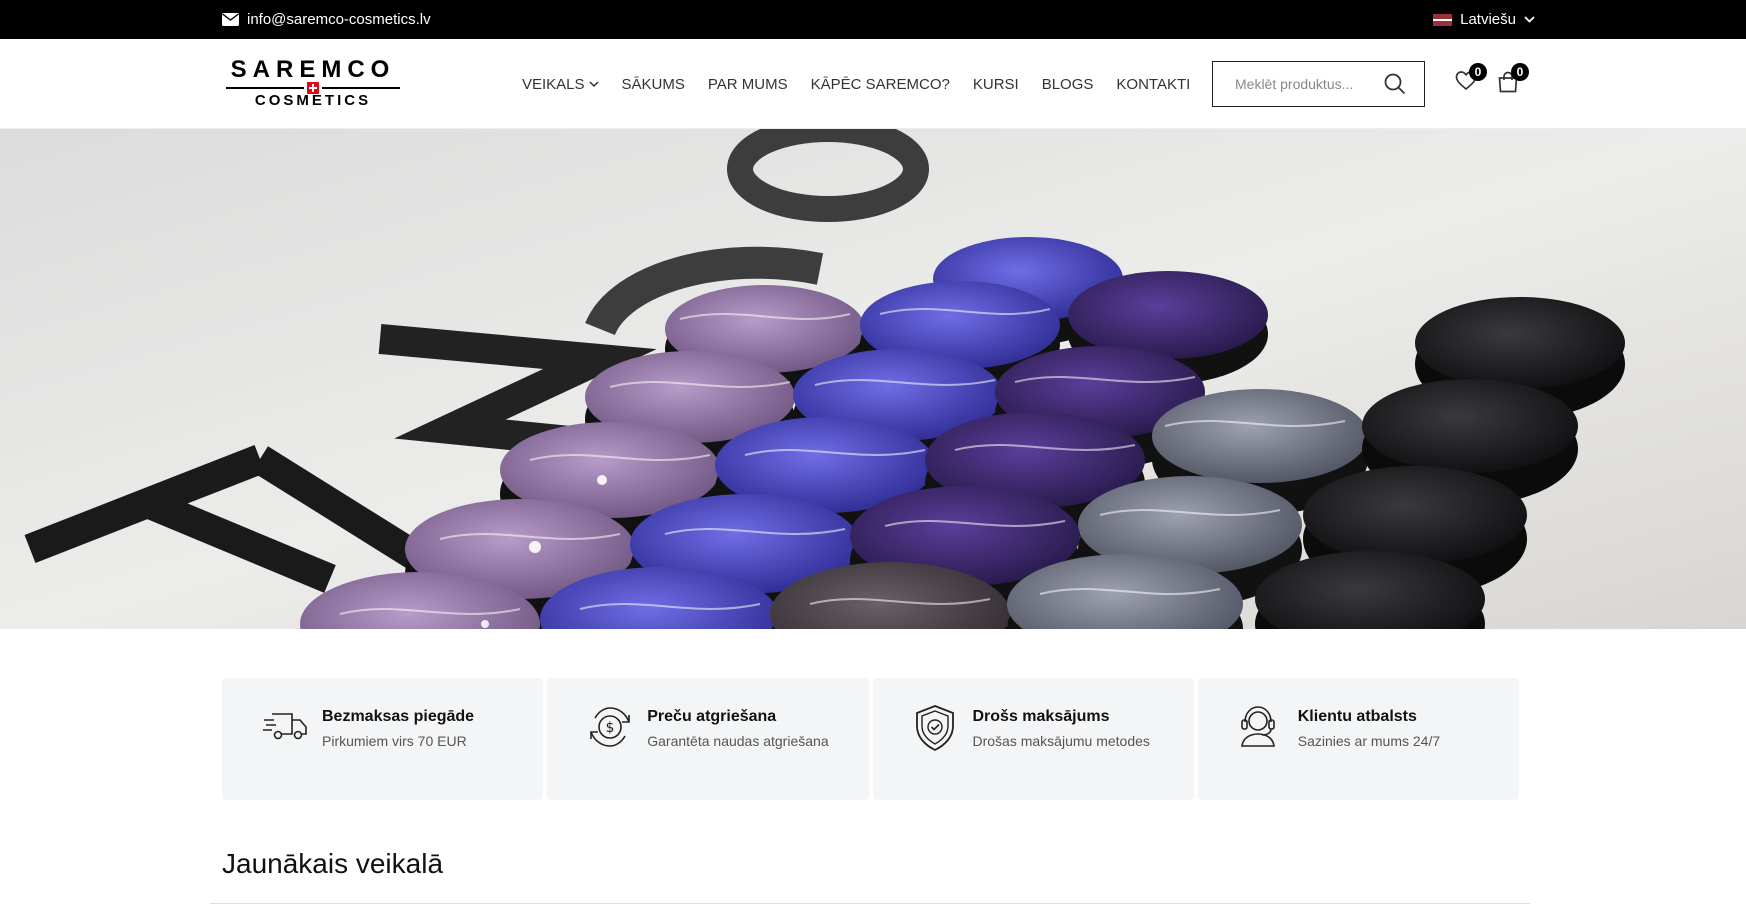 The image size is (1746, 924). Describe the element at coordinates (880, 84) in the screenshot. I see `nav-item-kapec-saremco: KĀPĒC SAREMCO?` at that location.